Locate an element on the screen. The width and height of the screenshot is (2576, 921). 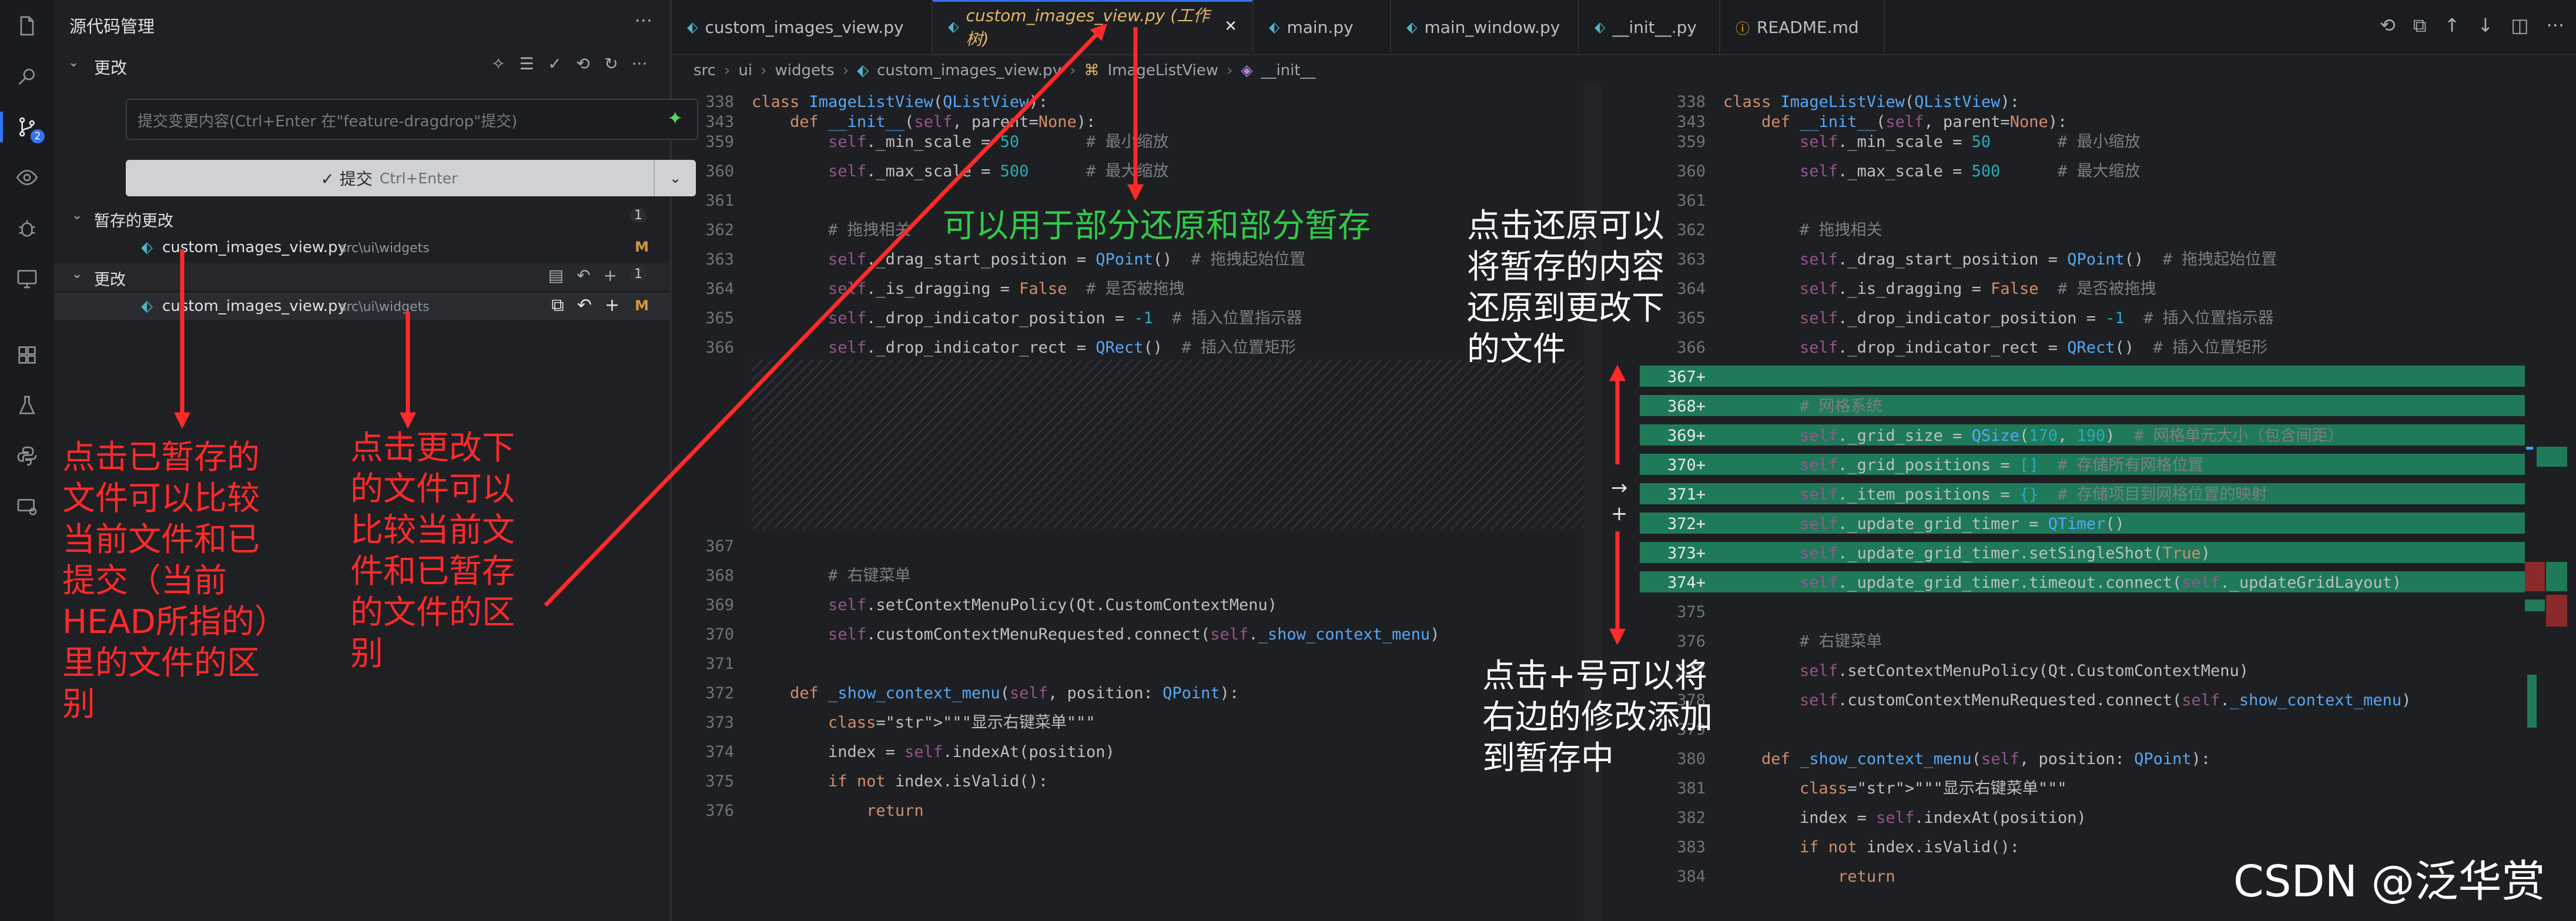
breadcrumb-item: widgets is located at coordinates (804, 70).